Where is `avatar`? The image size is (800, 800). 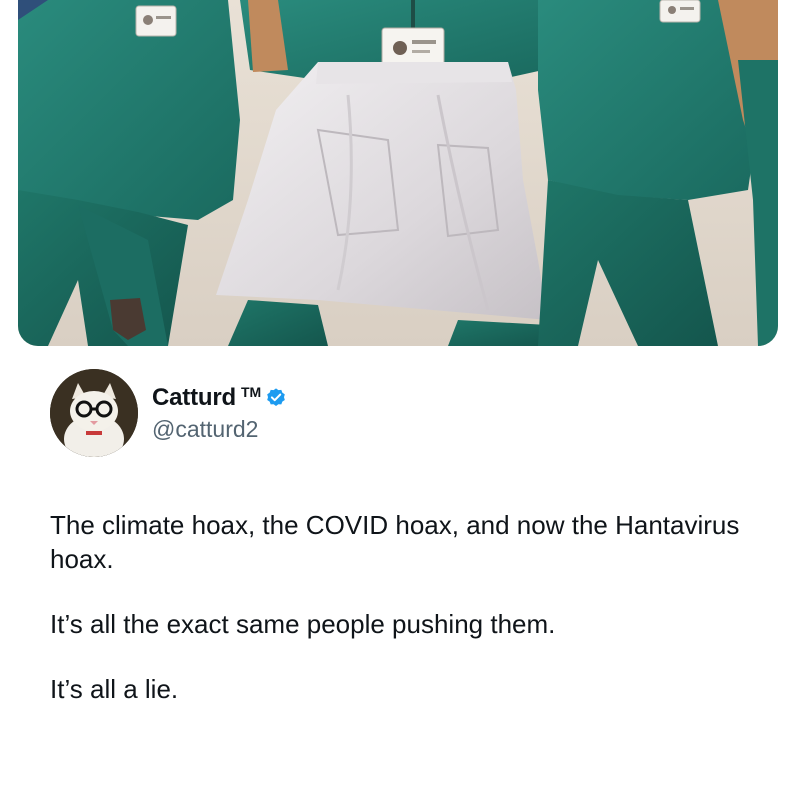
avatar is located at coordinates (94, 413).